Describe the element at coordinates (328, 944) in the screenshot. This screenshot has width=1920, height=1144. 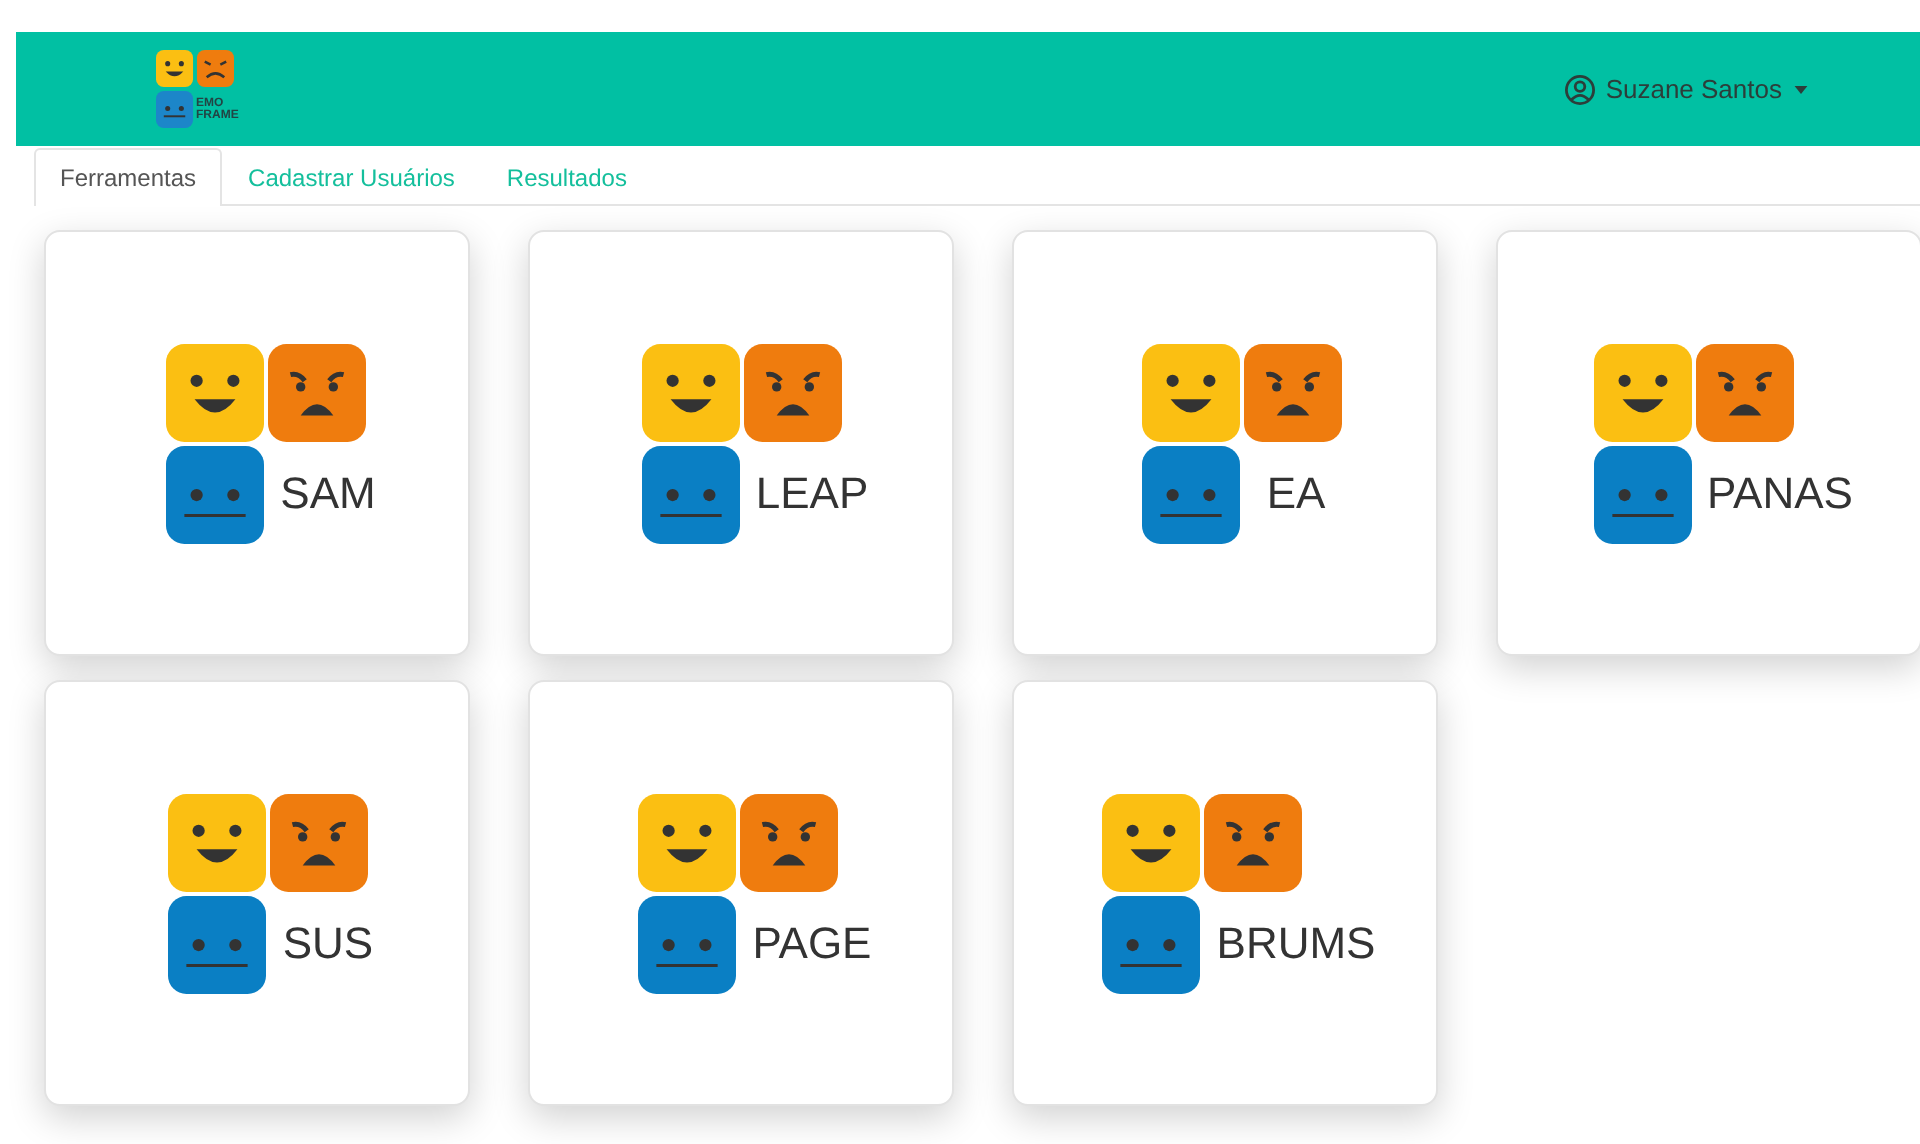
I see `tool-name: SUS` at that location.